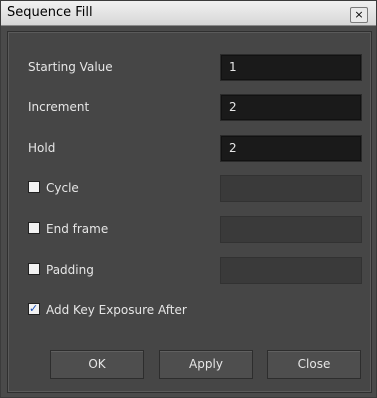  Describe the element at coordinates (34, 308) in the screenshot. I see `add-key-exposure-checkbox` at that location.